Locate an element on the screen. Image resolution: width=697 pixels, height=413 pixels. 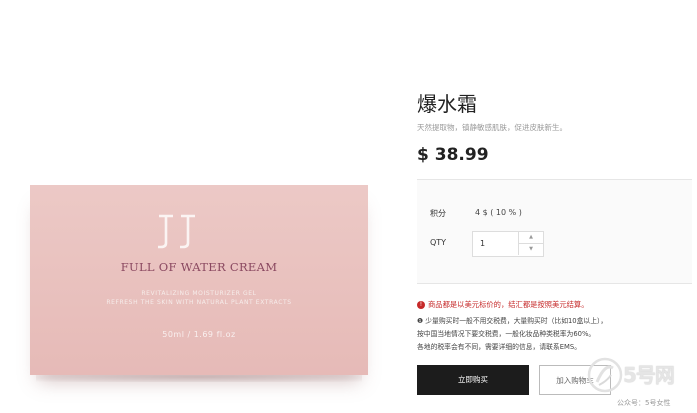
watermark-caption: 公众号：5号女性 is located at coordinates (644, 403).